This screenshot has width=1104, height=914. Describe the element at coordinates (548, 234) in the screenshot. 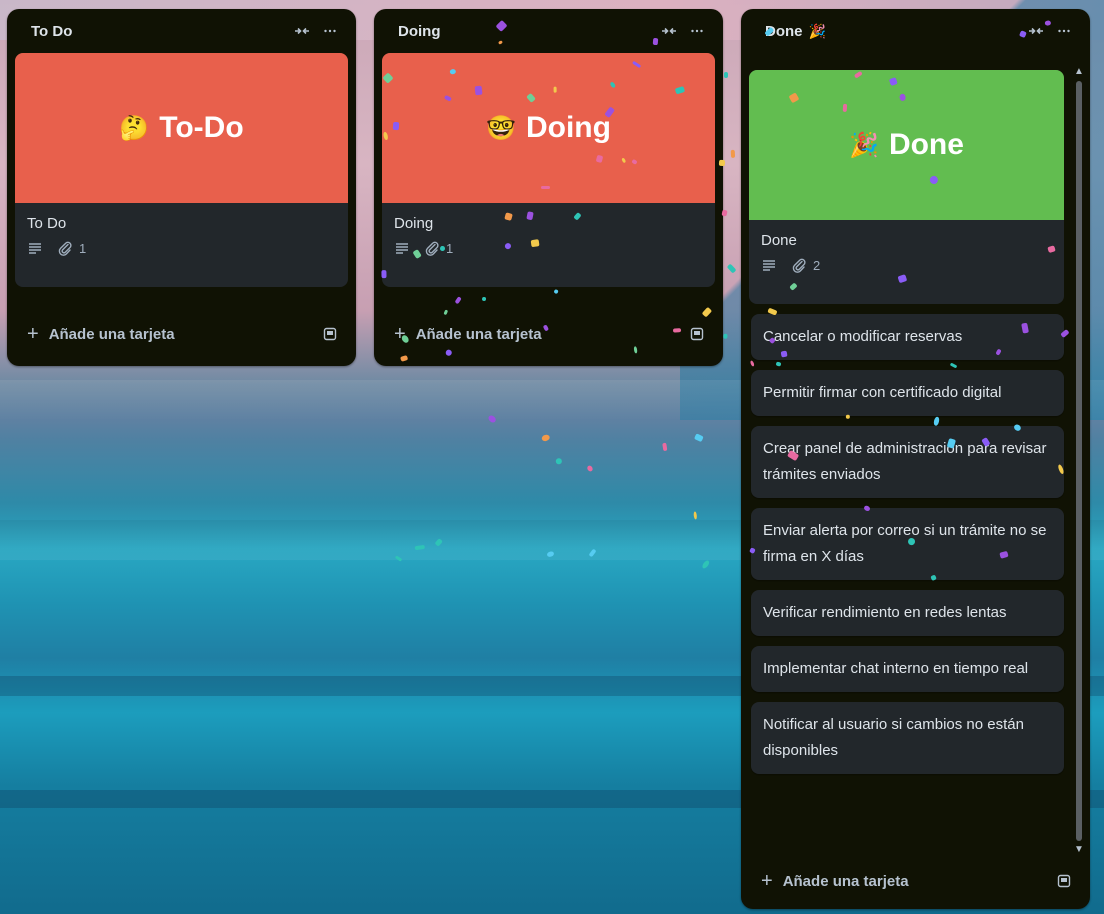

I see `card-body: Doing 1` at that location.